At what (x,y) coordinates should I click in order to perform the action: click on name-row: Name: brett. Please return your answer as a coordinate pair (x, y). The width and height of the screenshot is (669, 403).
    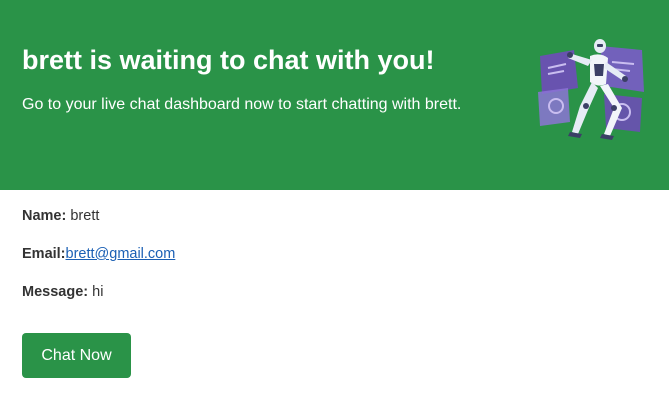
    Looking at the image, I should click on (98, 216).